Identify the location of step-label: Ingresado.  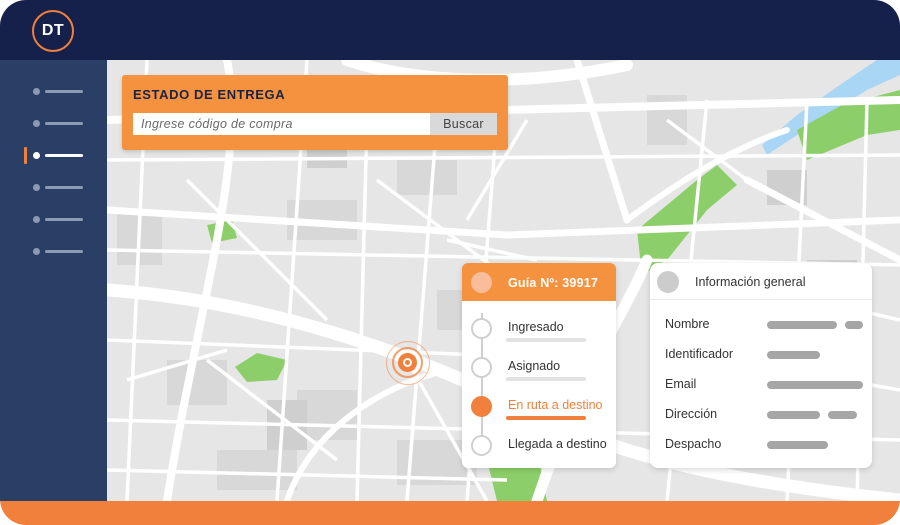
(536, 327).